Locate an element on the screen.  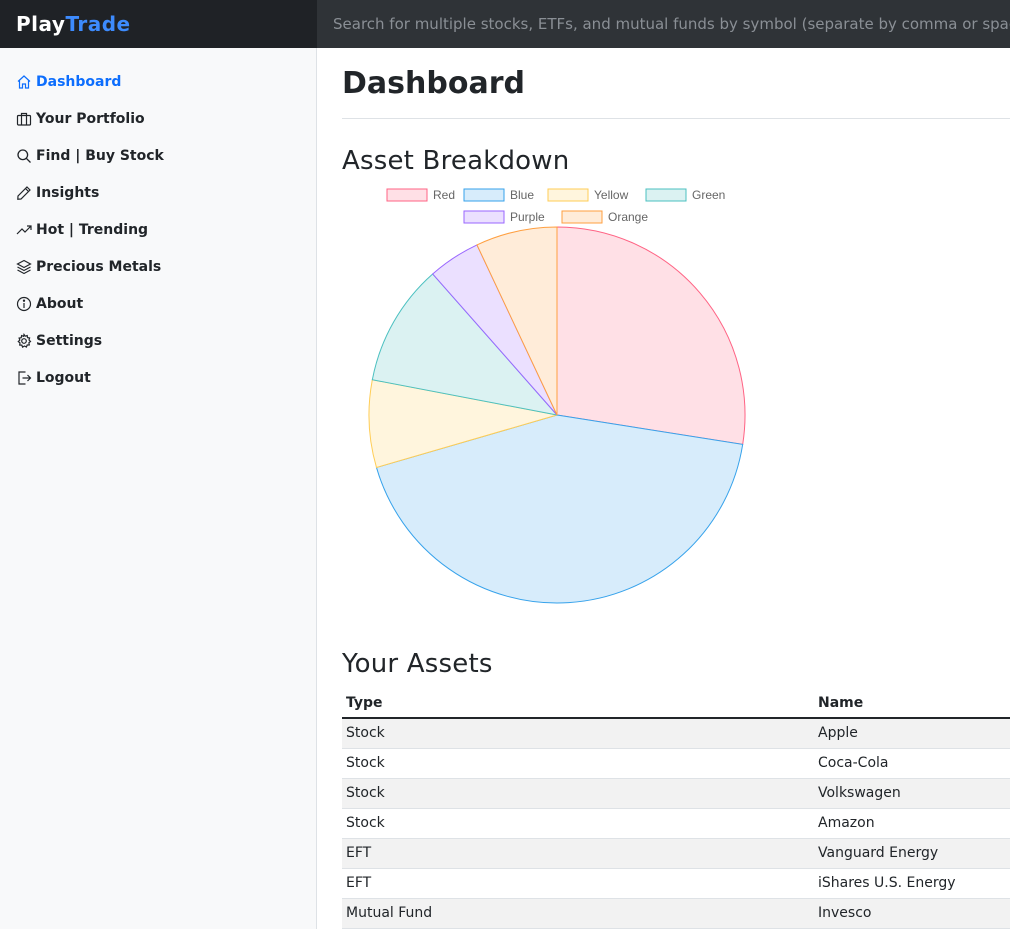
layers-icon is located at coordinates (24, 267).